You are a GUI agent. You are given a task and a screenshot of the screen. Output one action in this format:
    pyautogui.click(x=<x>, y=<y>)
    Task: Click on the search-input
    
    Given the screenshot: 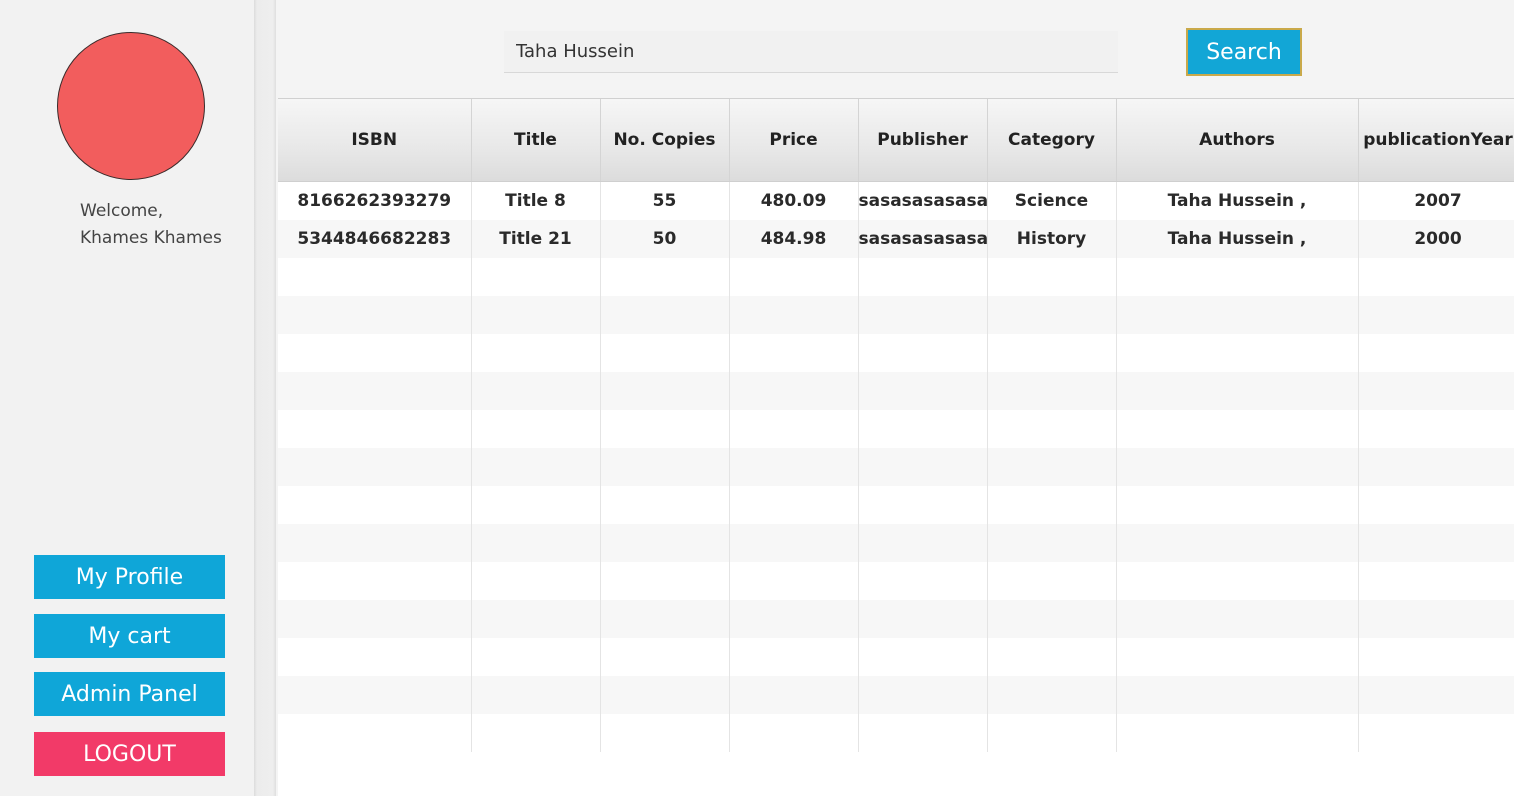 What is the action you would take?
    pyautogui.click(x=811, y=52)
    